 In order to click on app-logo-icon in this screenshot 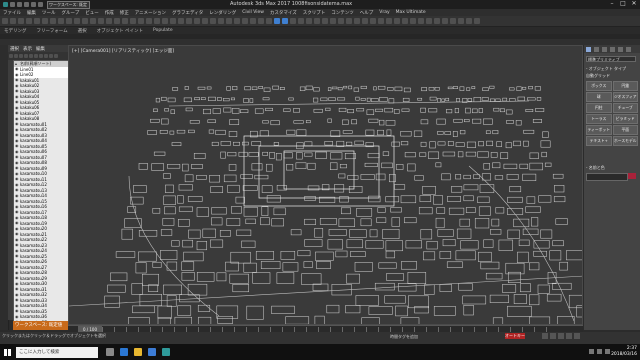, I will do `click(5, 4)`.